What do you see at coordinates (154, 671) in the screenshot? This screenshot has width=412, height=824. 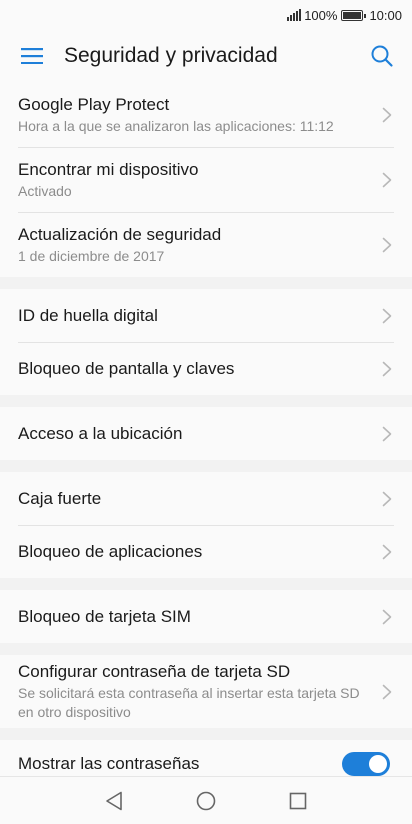 I see `settings-item-label: Configurar contraseña de tarjeta SD` at bounding box center [154, 671].